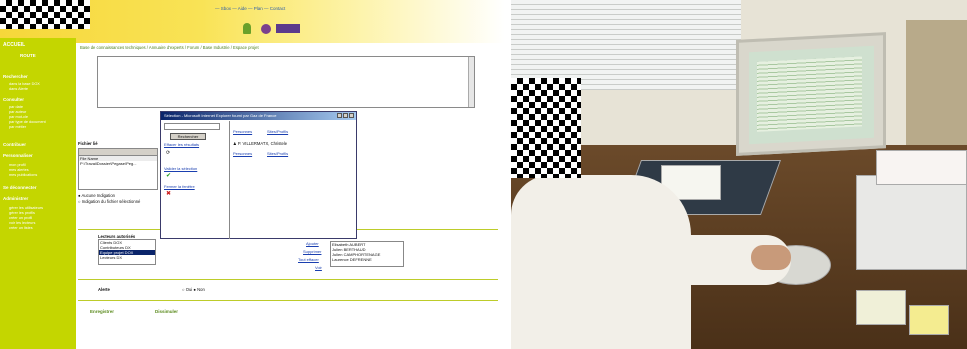 Image resolution: width=967 pixels, height=349 pixels. I want to click on result-name: P. VILLERMATX, Christele, so click(262, 143).